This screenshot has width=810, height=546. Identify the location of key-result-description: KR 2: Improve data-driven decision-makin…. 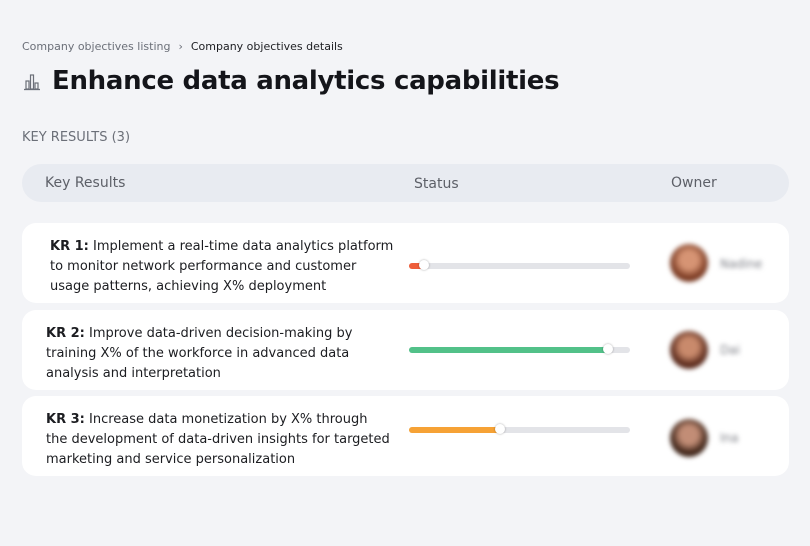
(218, 354).